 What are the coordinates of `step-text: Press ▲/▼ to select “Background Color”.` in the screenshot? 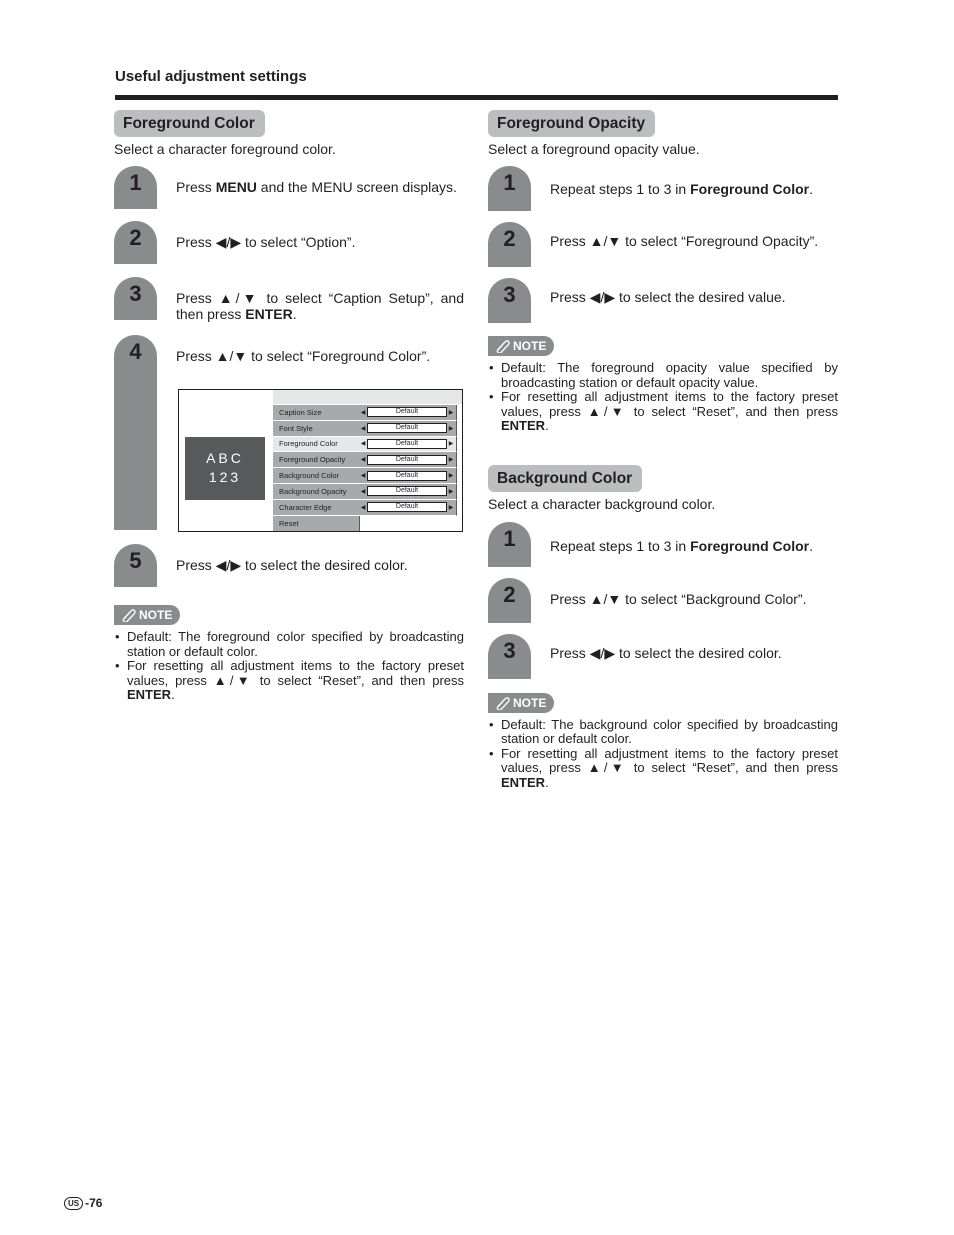 It's located at (678, 598).